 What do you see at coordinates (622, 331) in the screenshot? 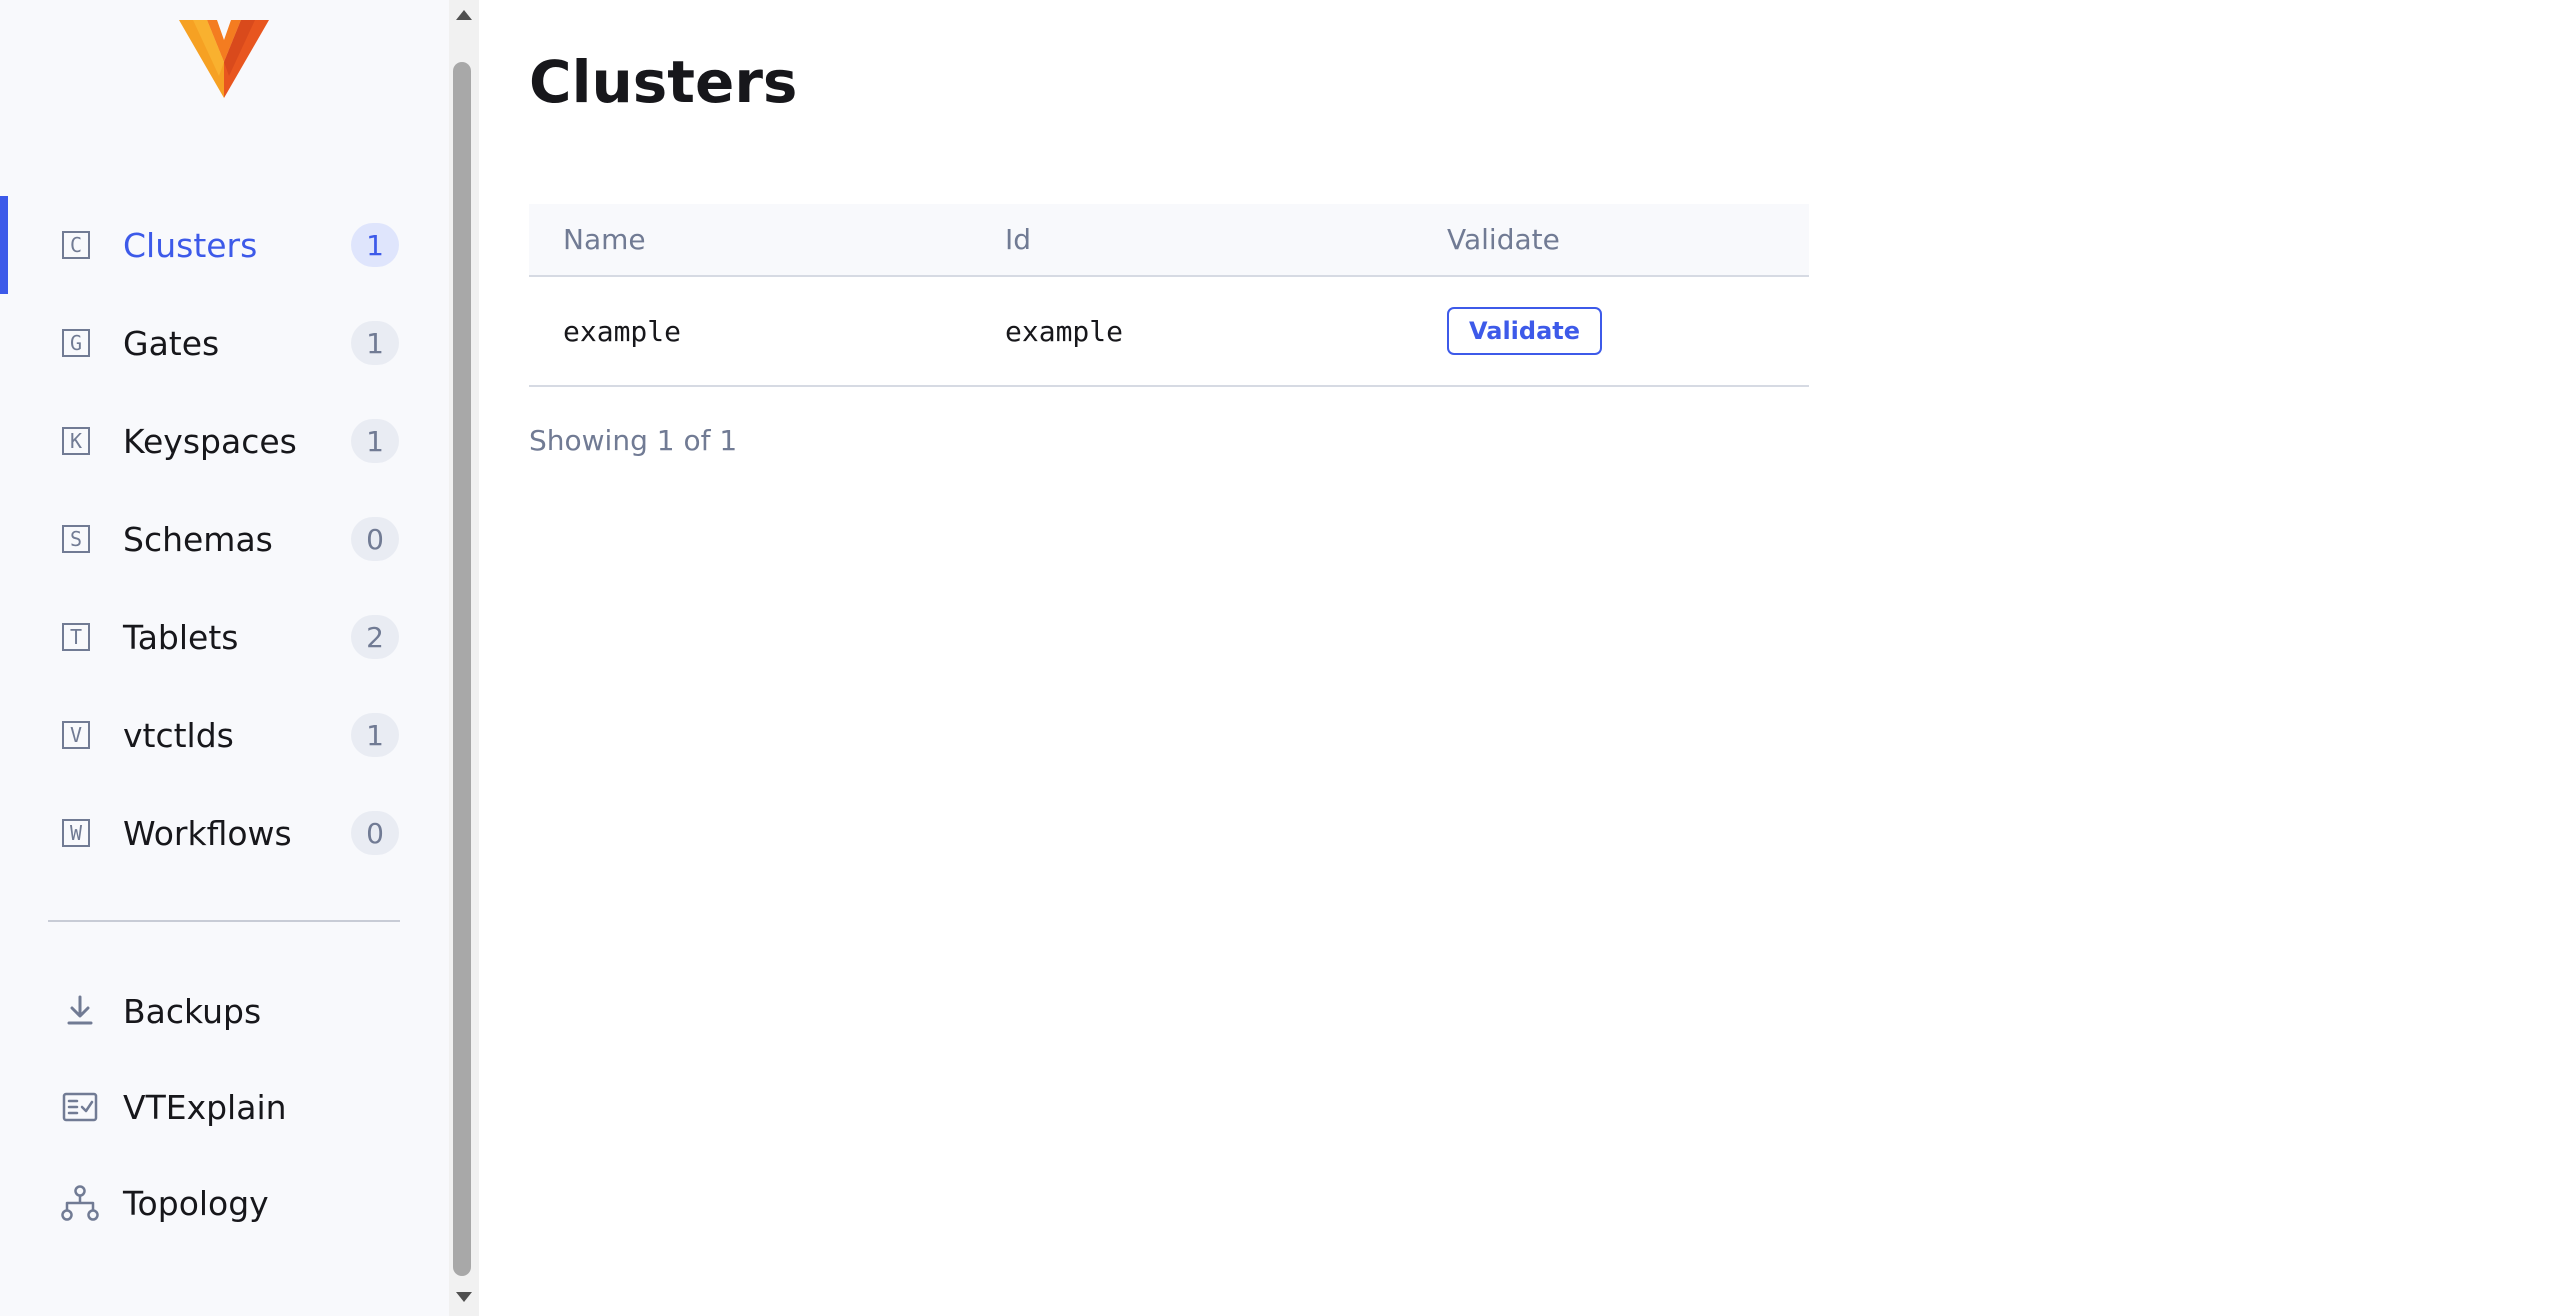
I see `cluster-name-cell: example` at bounding box center [622, 331].